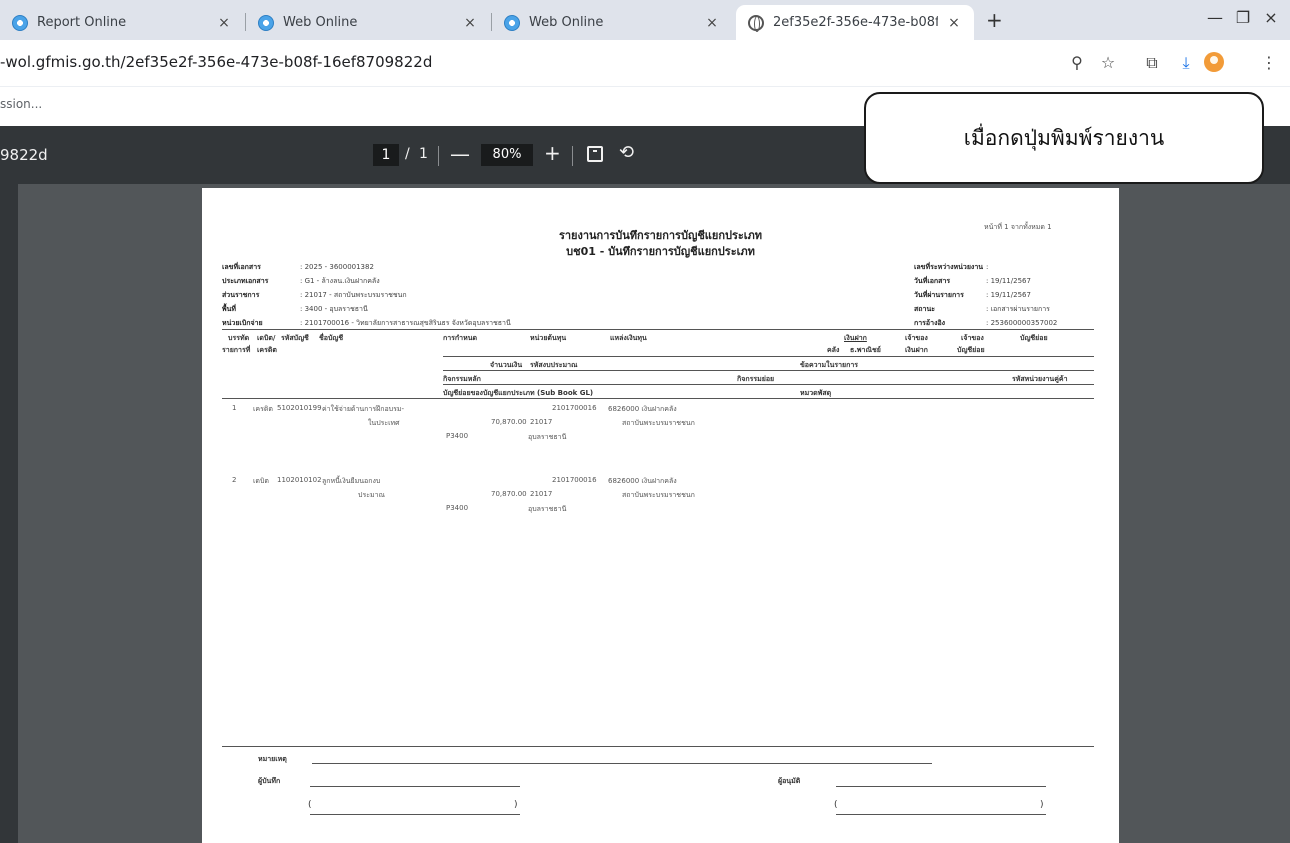 The height and width of the screenshot is (843, 1290). I want to click on zoom-level-input: 80%, so click(507, 155).